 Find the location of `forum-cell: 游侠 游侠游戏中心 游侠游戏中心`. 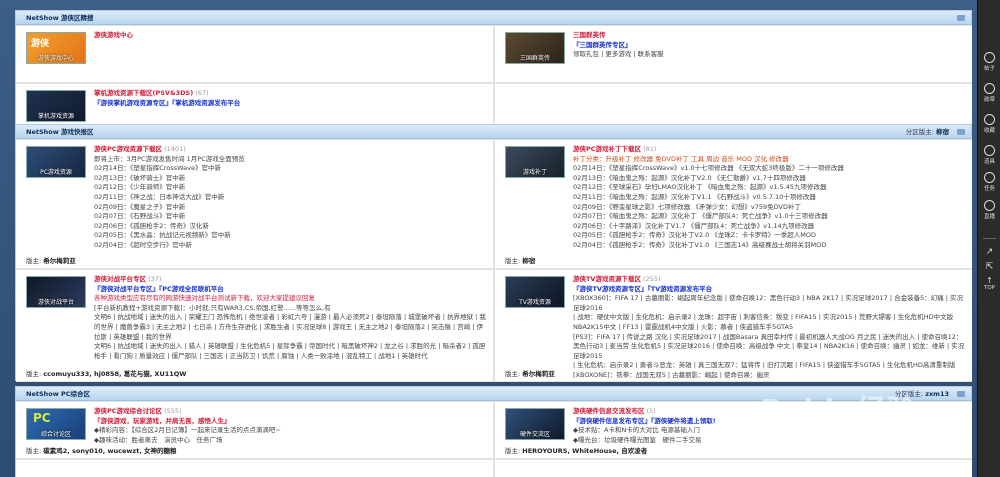

forum-cell: 游侠 游侠游戏中心 游侠游戏中心 is located at coordinates (255, 54).